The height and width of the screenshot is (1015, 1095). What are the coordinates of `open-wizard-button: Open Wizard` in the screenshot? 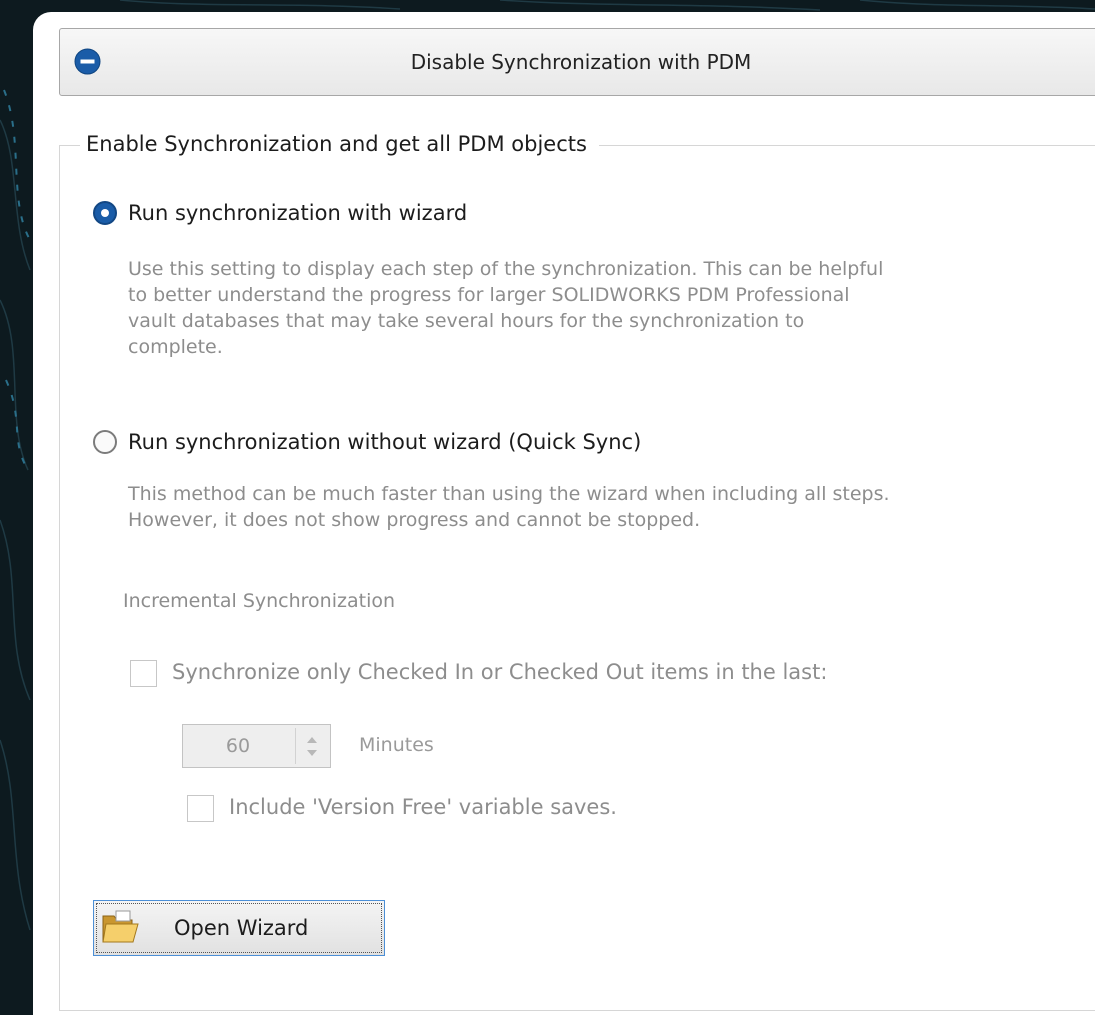 It's located at (239, 928).